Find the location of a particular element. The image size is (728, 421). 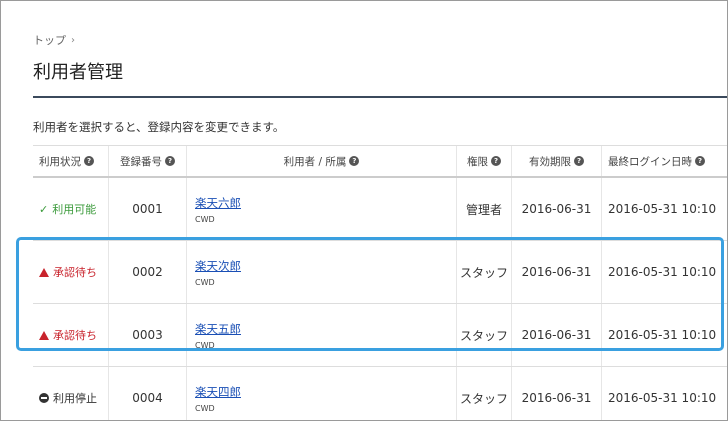

status-cell: 利用停止 is located at coordinates (71, 393).